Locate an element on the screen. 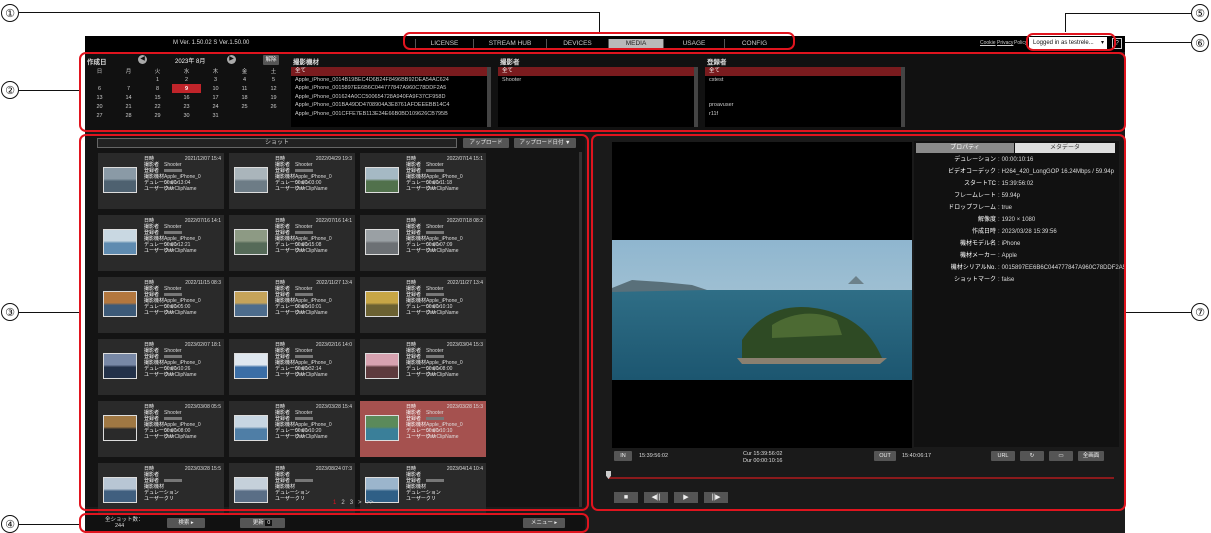 This screenshot has width=1211, height=533. callout-6-line is located at coordinates (1154, 42).